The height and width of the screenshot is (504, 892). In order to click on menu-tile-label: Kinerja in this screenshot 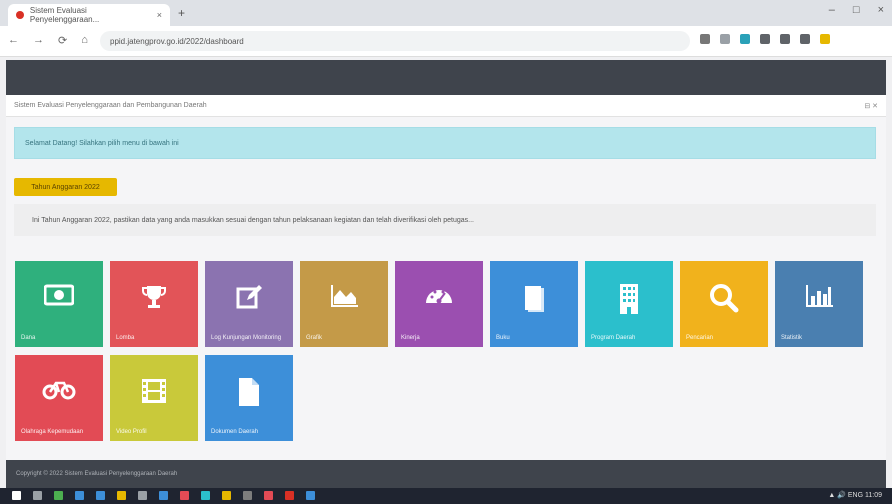, I will do `click(410, 338)`.